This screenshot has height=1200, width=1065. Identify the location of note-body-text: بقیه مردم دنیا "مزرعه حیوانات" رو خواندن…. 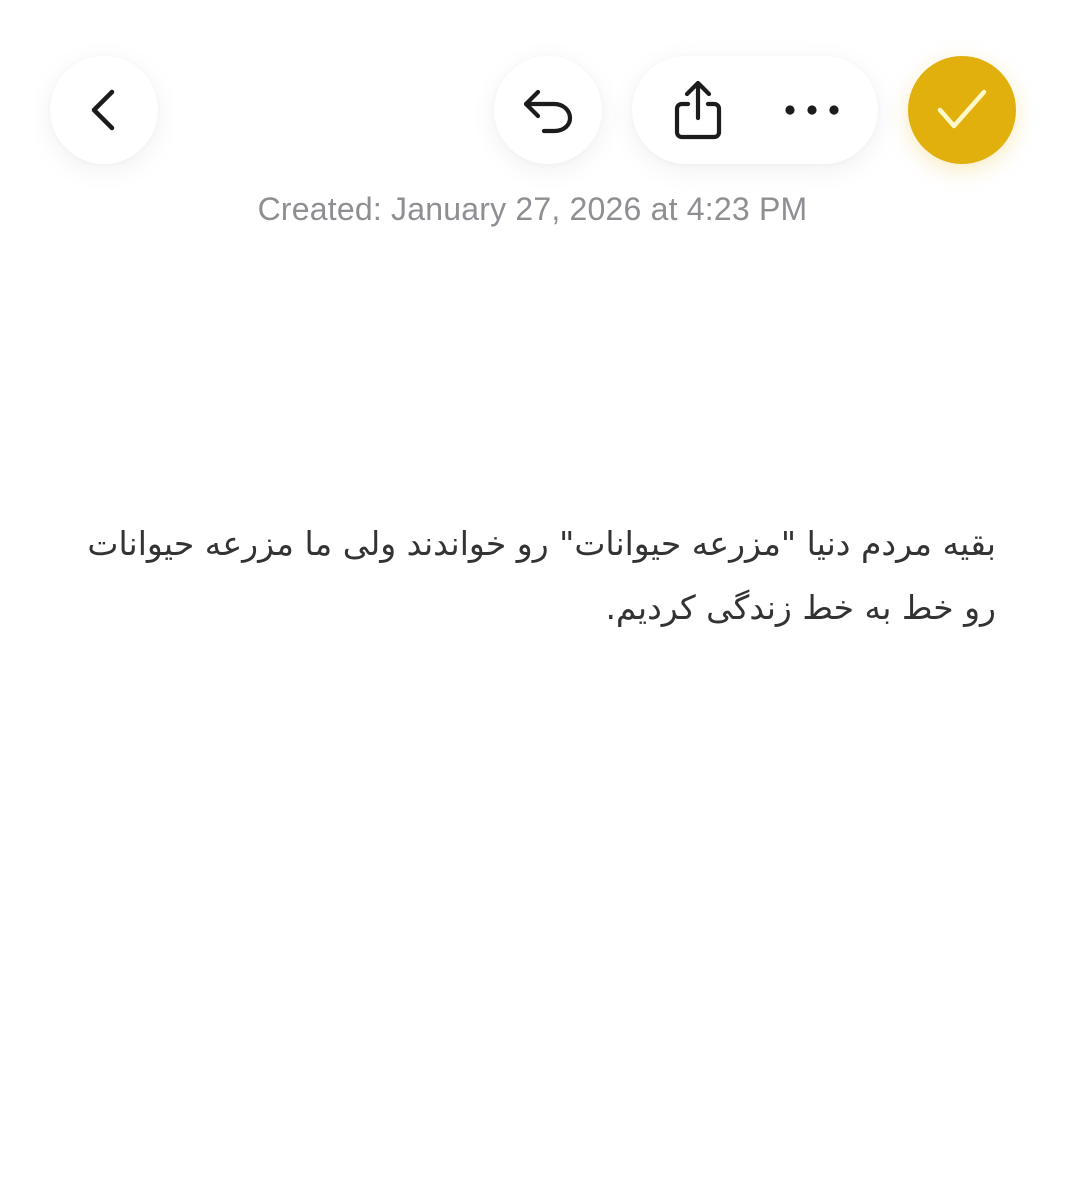
(528, 576).